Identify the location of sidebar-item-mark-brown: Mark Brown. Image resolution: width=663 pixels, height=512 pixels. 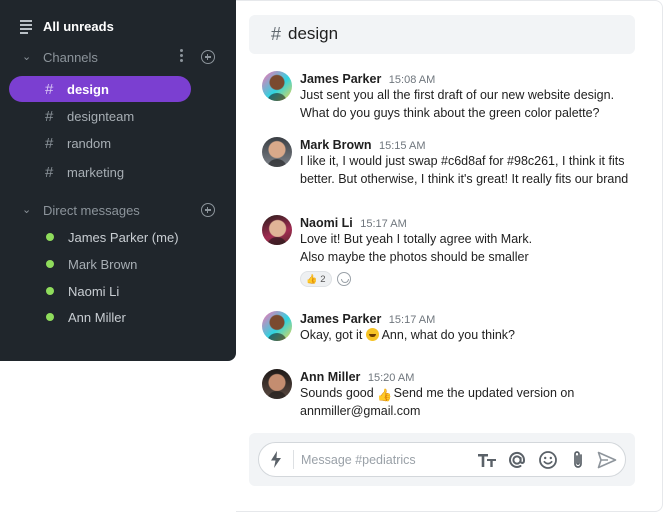
(118, 264).